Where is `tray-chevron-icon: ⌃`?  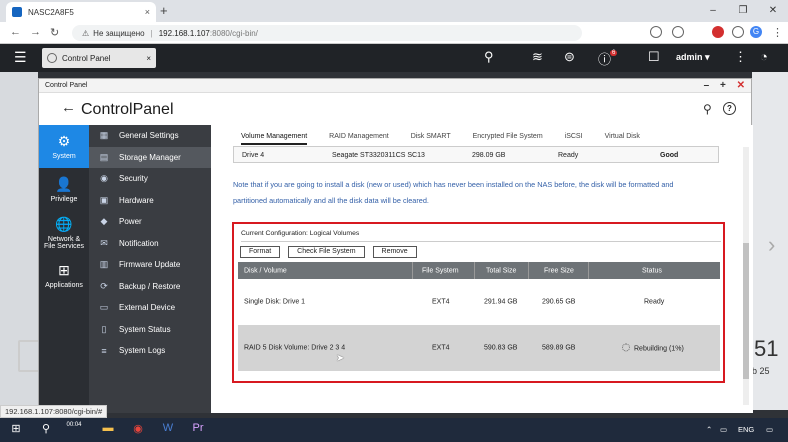
tray-chevron-icon: ⌃ is located at coordinates (709, 429).